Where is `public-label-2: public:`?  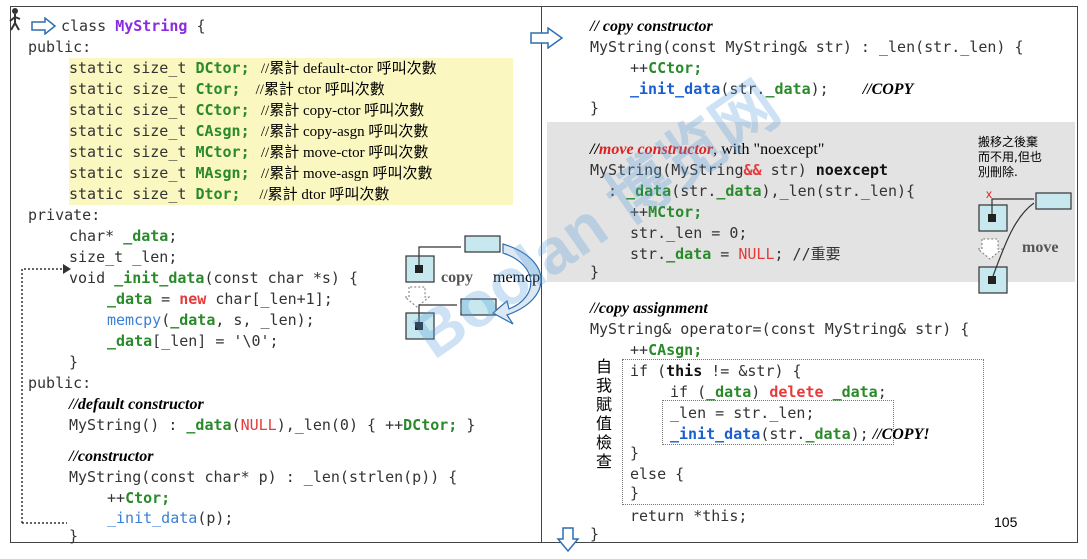
public-label-2: public: is located at coordinates (60, 383).